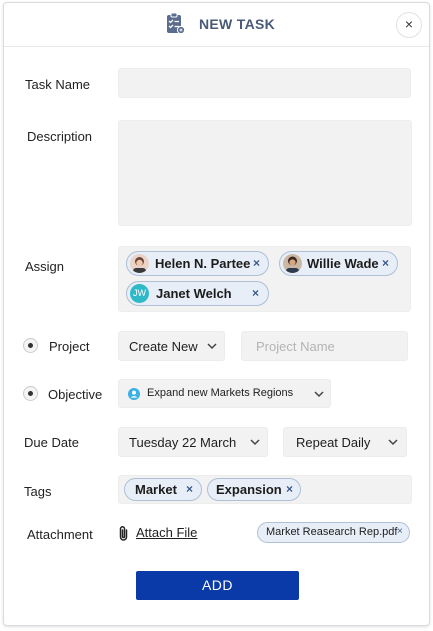 This screenshot has width=433, height=631. I want to click on objective-value: Expand new Markets Regions, so click(220, 393).